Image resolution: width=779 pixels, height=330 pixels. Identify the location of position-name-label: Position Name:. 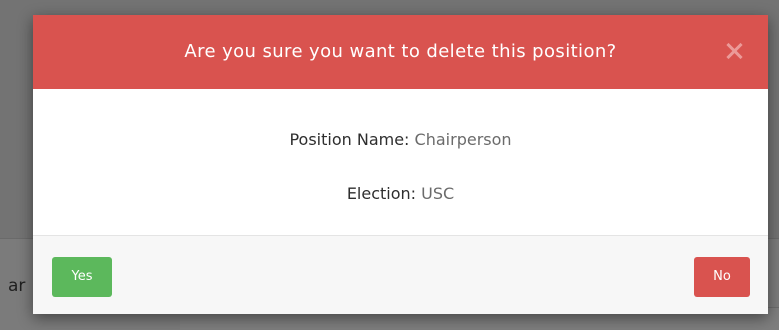
(349, 139).